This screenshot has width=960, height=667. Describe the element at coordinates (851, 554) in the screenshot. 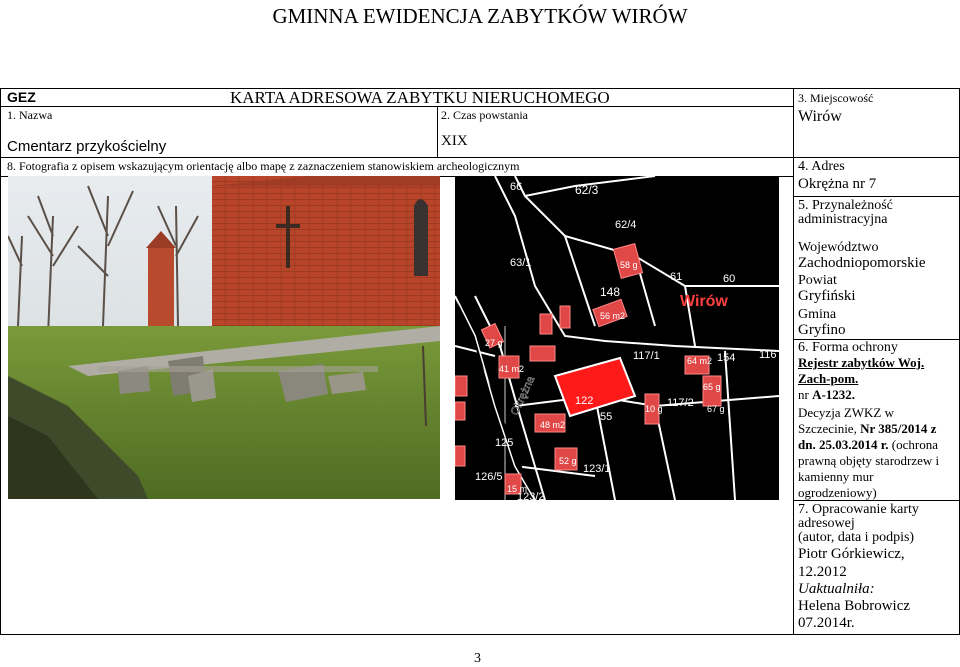

I see `author-name: Piotr Górkiewicz,` at that location.